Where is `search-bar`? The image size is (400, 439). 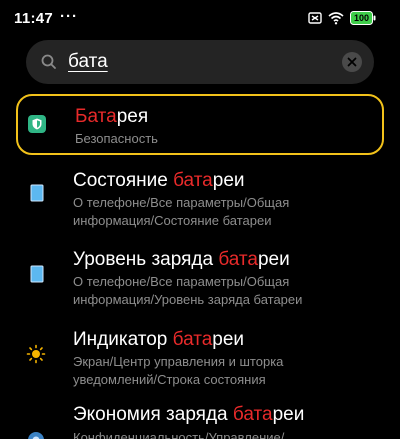
search-bar is located at coordinates (200, 62).